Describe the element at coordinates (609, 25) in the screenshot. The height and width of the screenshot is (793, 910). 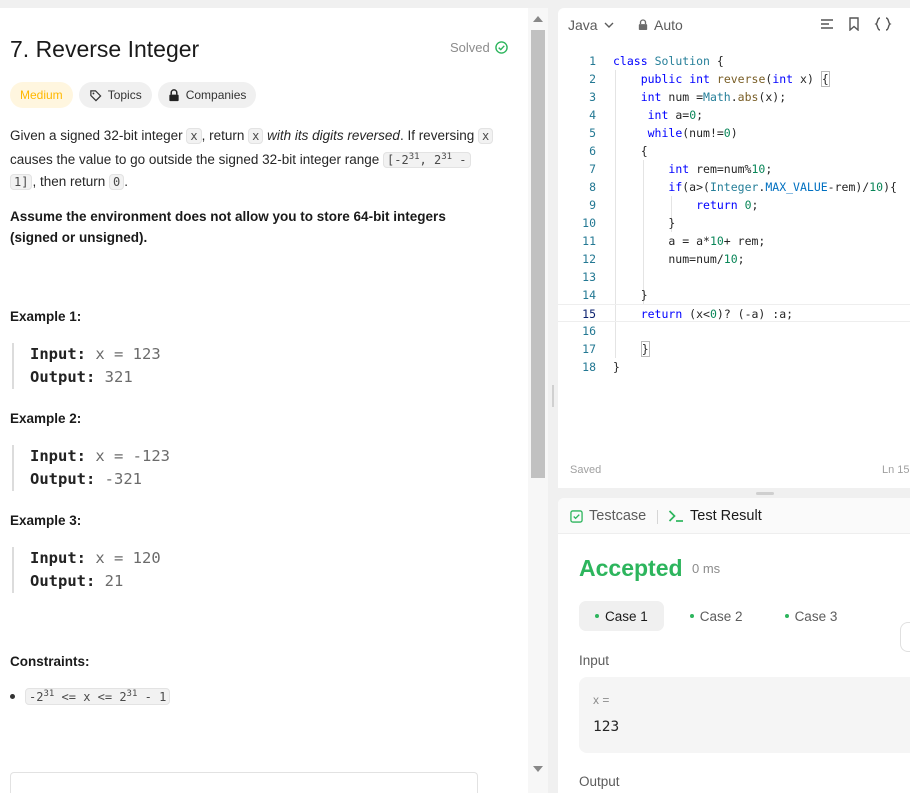
I see `chevron-down-icon` at that location.